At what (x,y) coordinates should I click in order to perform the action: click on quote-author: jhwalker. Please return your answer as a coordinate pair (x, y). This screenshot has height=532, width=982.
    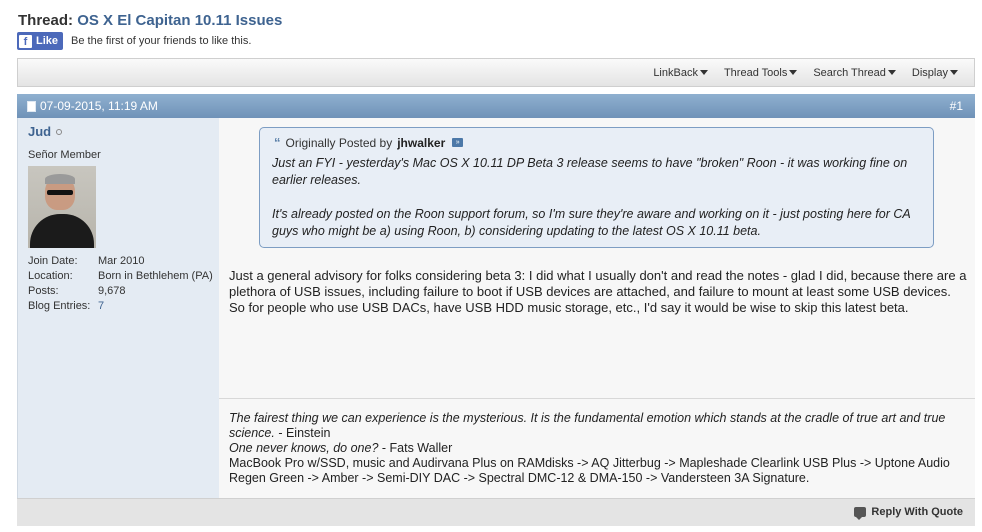
    Looking at the image, I should click on (421, 142).